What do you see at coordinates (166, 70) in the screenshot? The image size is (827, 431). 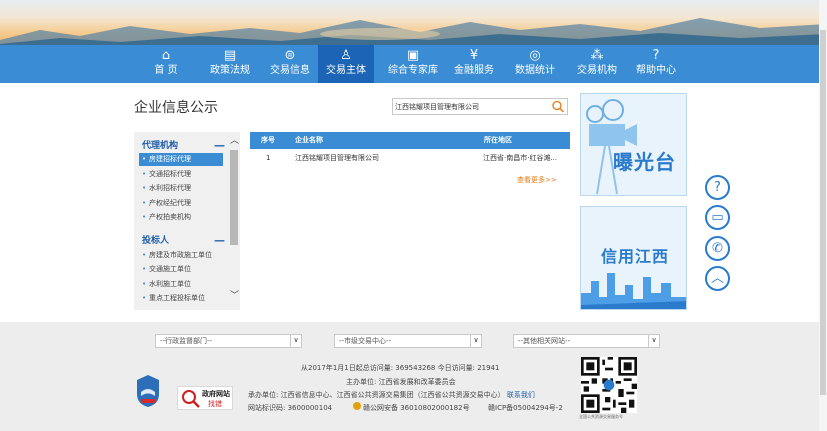 I see `nav-label: 首 页` at bounding box center [166, 70].